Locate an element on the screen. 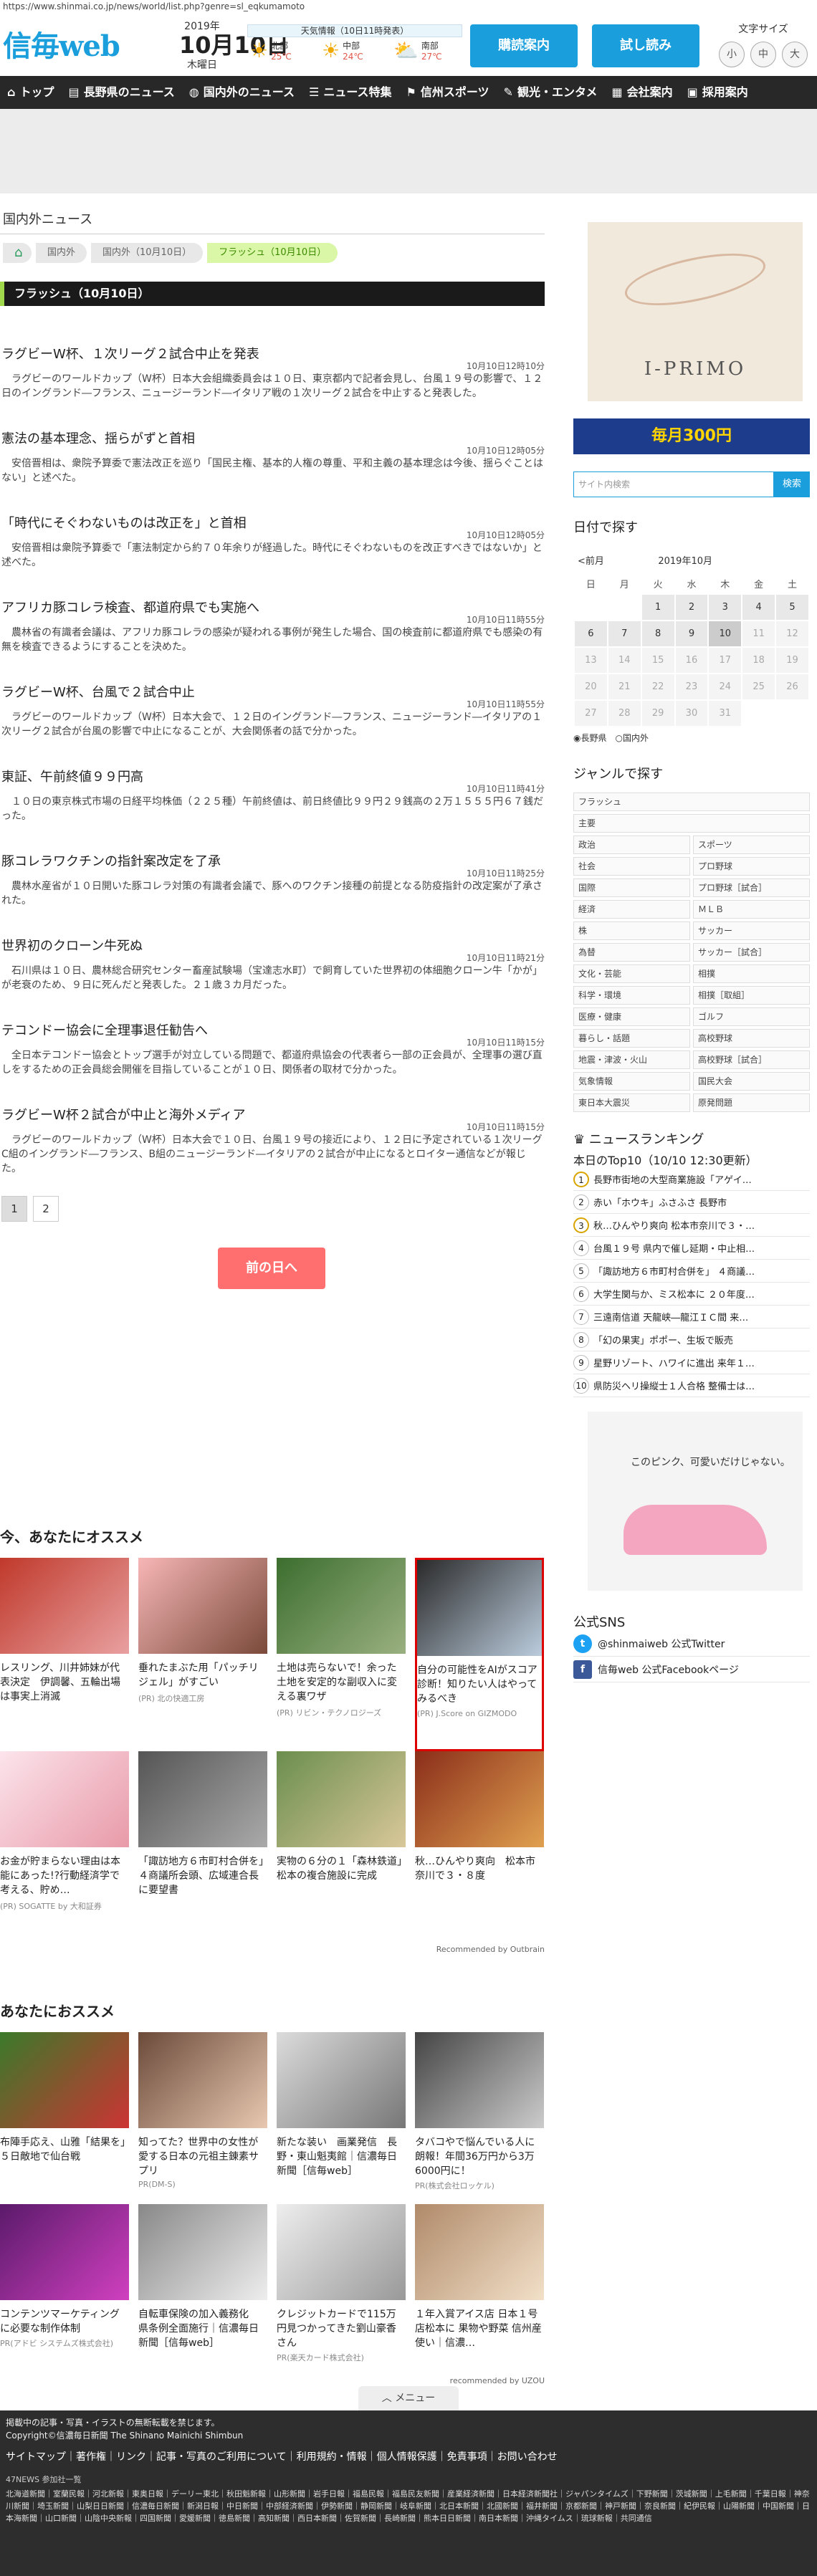 The height and width of the screenshot is (2576, 817). twitter-link: t @shinmaiweb 公式Twitter is located at coordinates (691, 1644).